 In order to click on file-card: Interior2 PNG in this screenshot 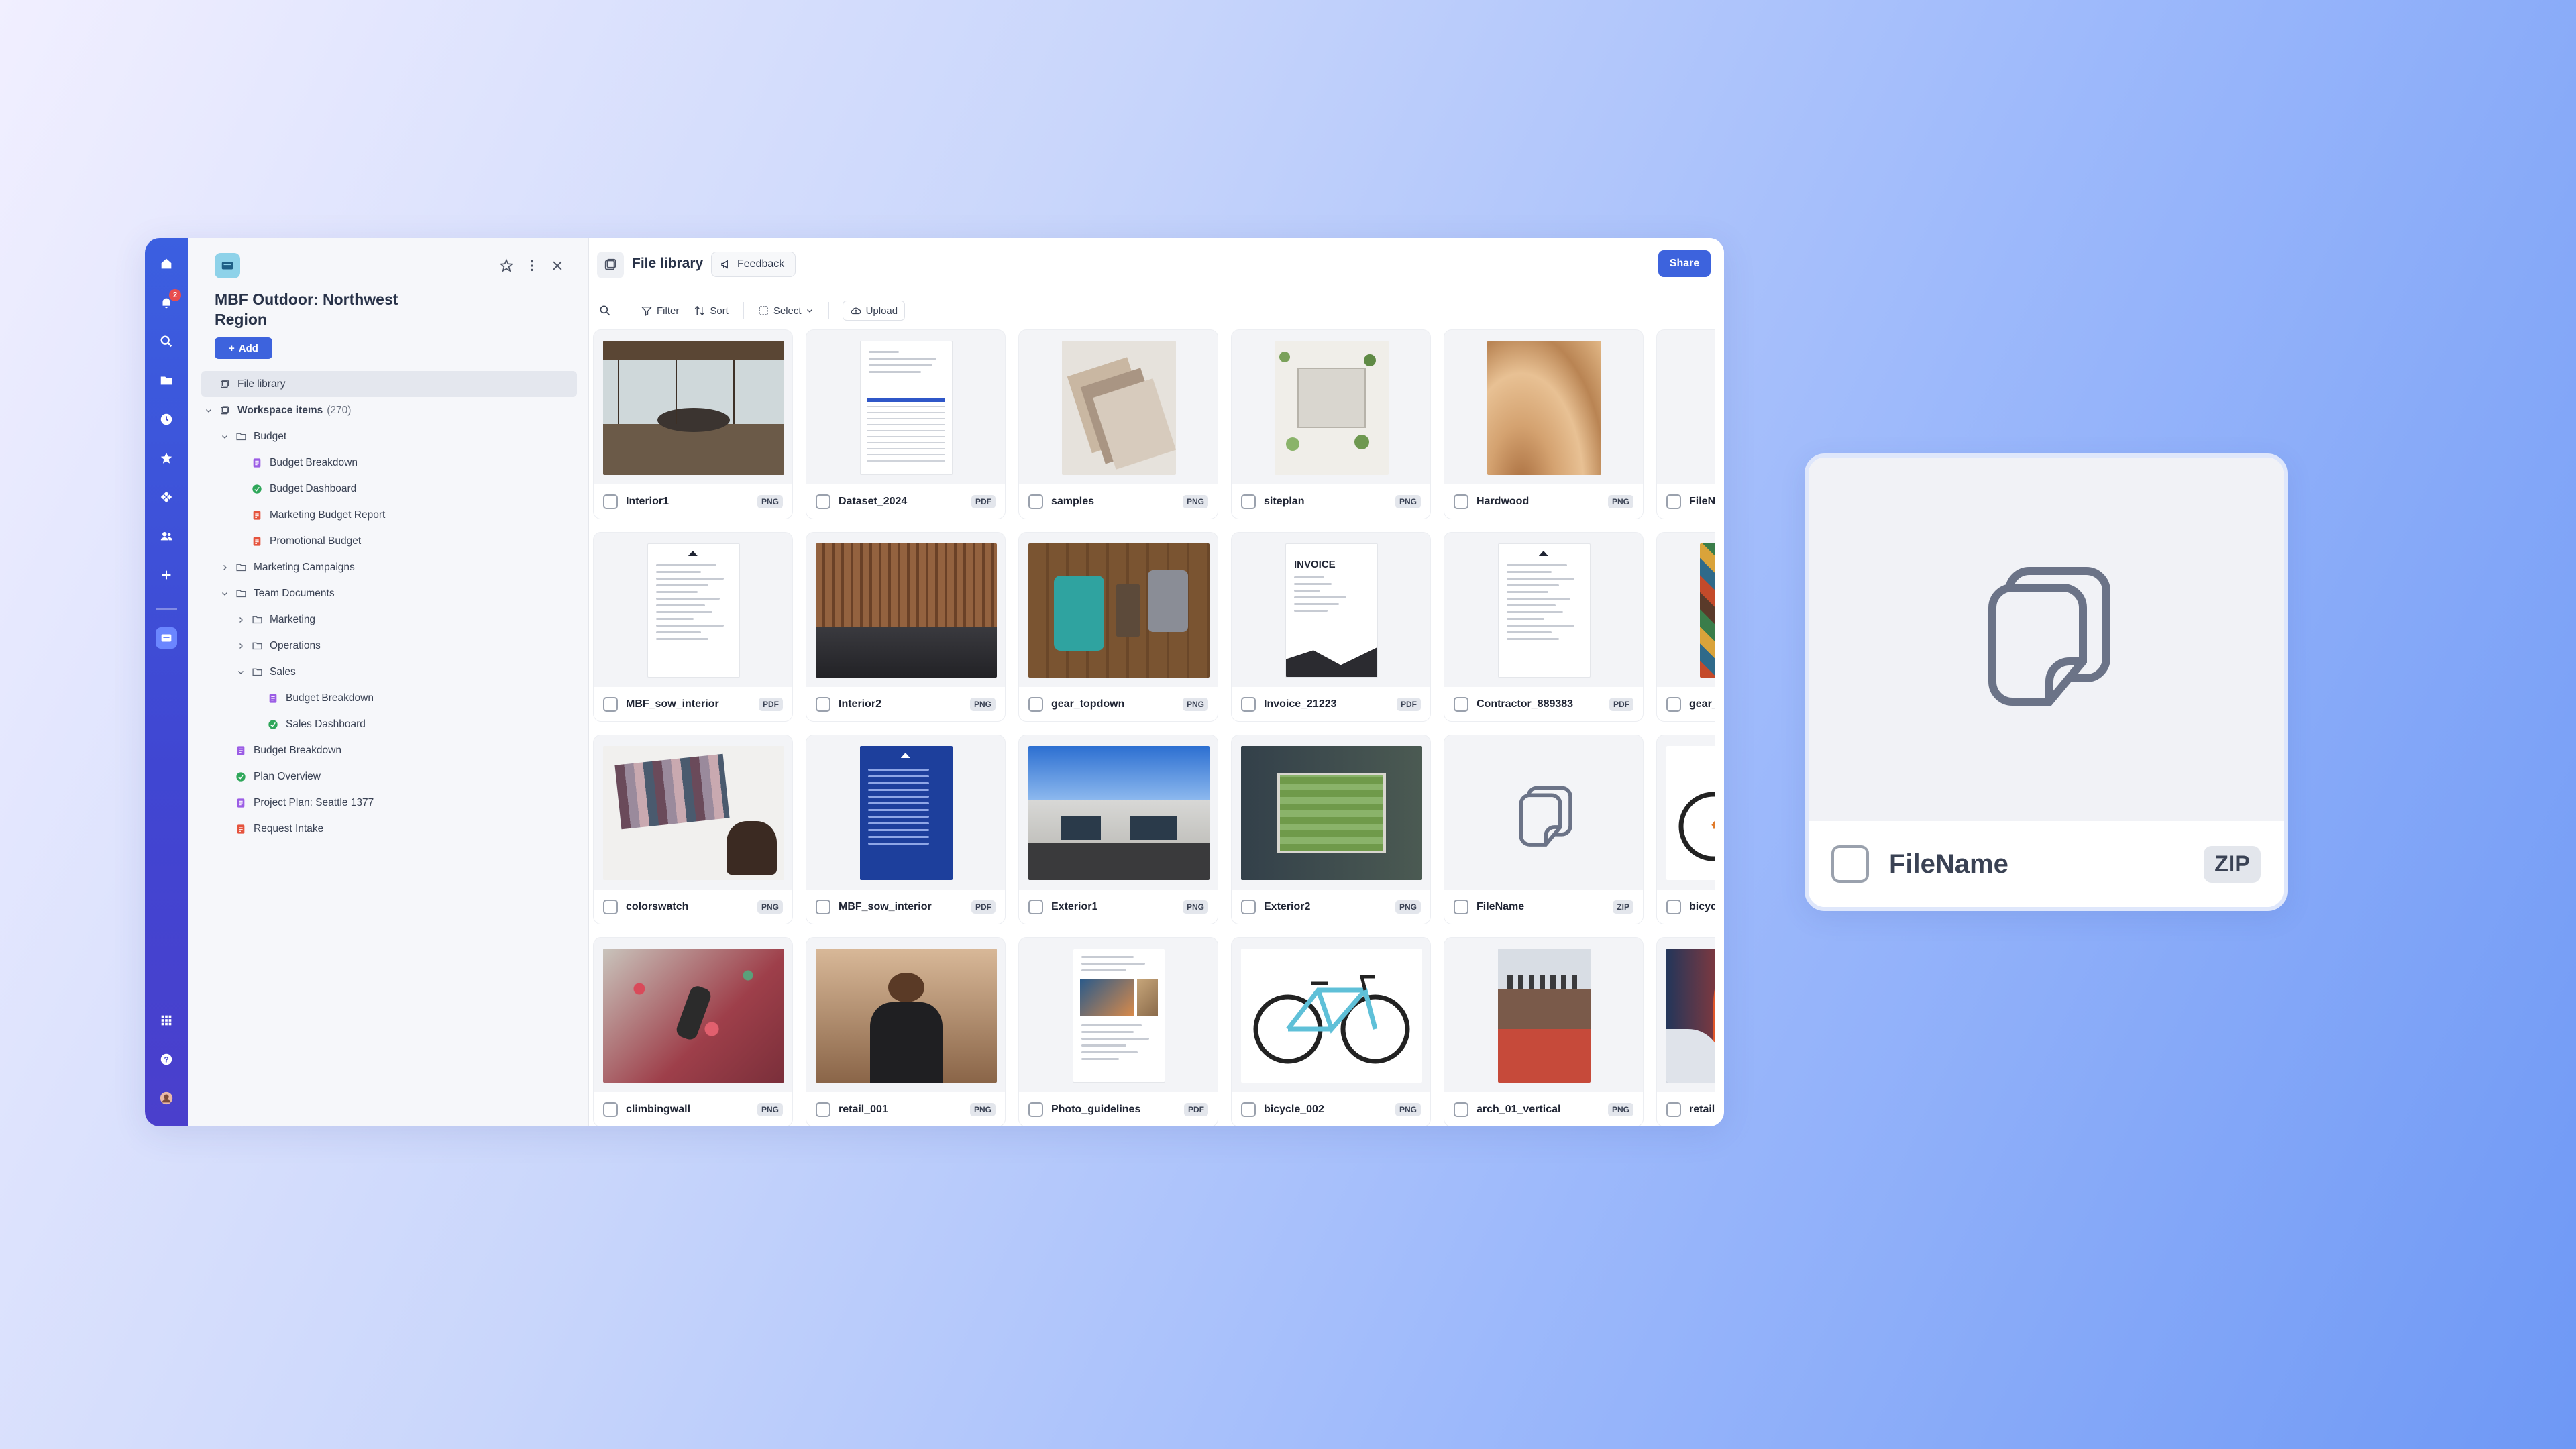, I will do `click(906, 627)`.